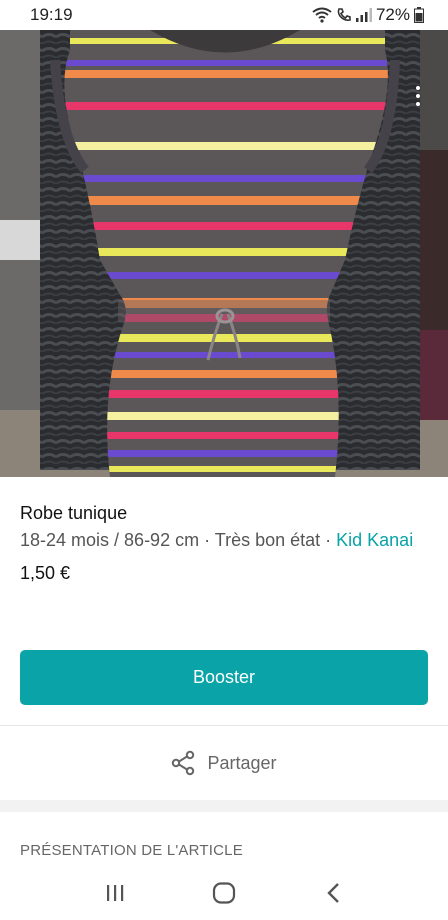  What do you see at coordinates (224, 806) in the screenshot?
I see `section-spacer` at bounding box center [224, 806].